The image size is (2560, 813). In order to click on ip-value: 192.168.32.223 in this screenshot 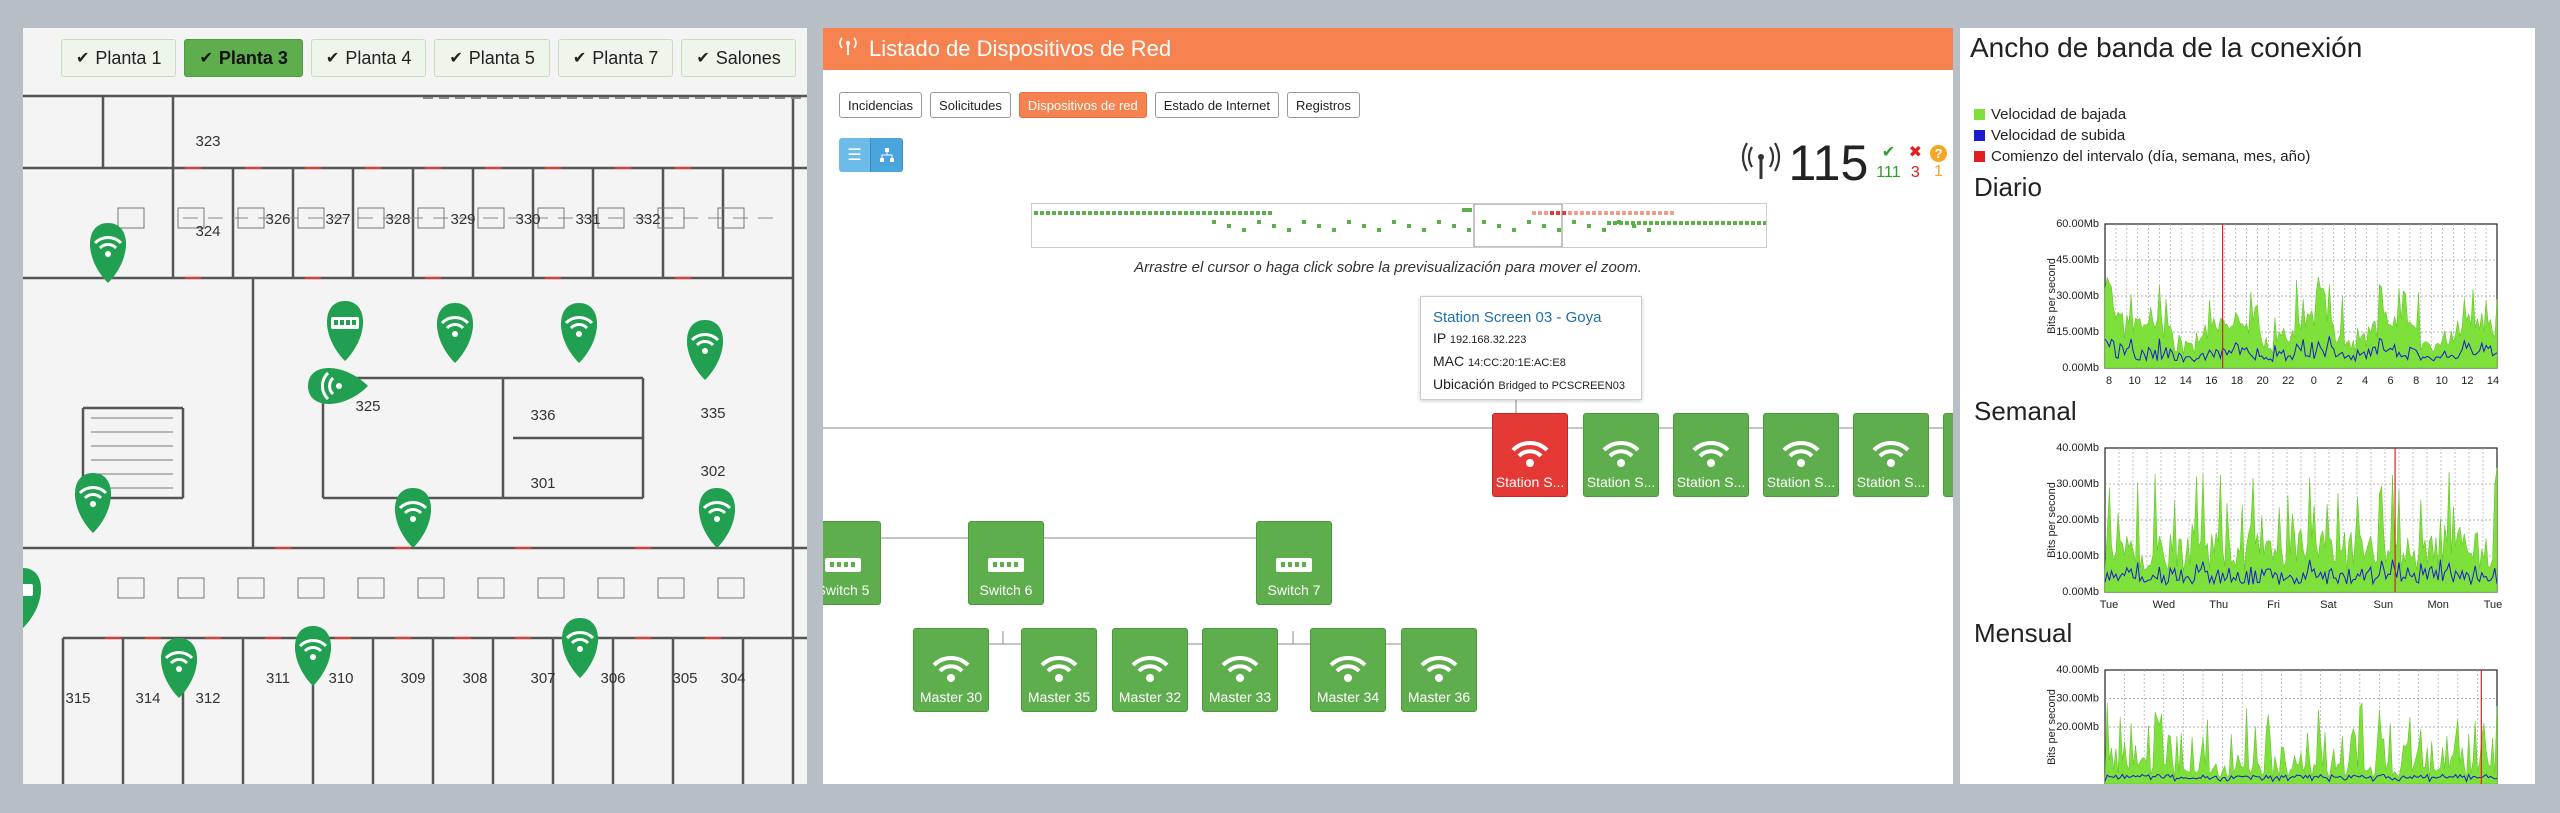, I will do `click(1488, 340)`.